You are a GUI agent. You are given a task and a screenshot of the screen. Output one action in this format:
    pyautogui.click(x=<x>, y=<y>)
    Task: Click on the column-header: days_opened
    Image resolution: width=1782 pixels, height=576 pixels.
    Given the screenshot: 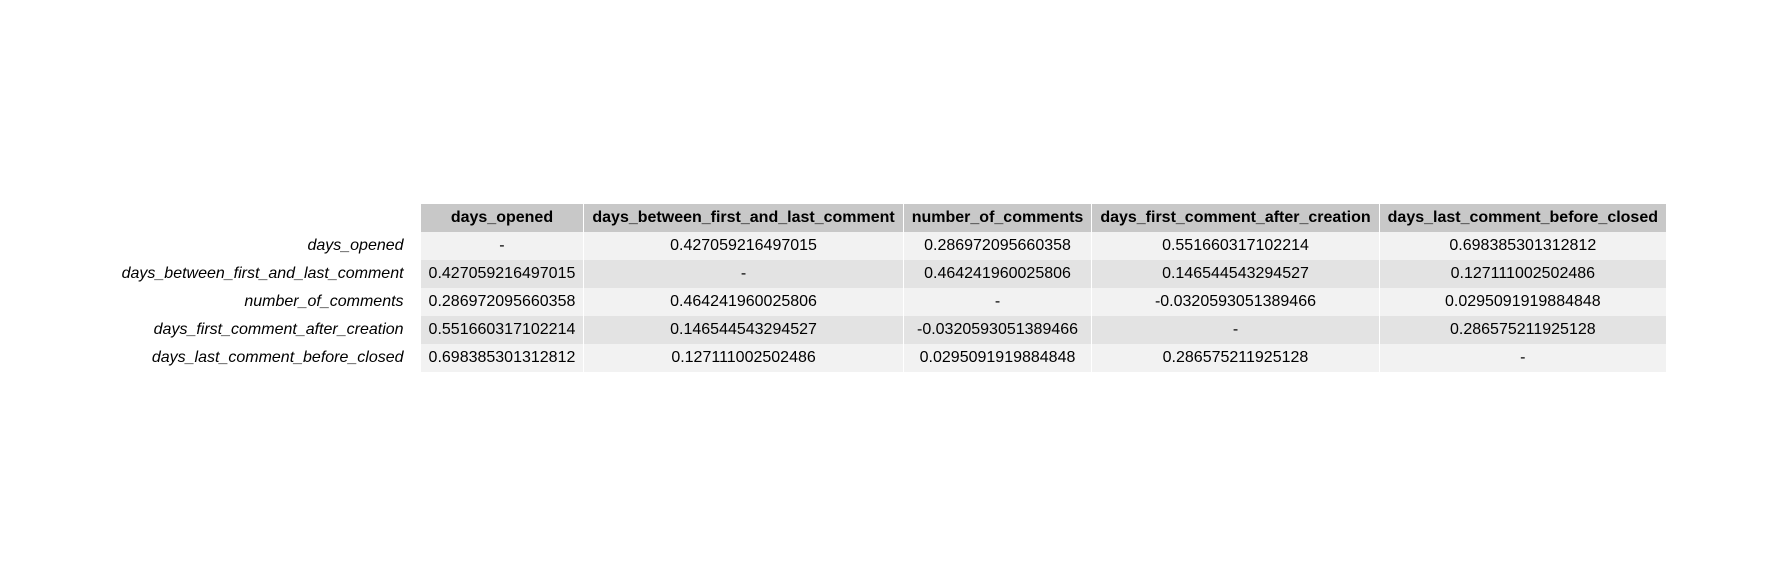 What is the action you would take?
    pyautogui.click(x=501, y=218)
    